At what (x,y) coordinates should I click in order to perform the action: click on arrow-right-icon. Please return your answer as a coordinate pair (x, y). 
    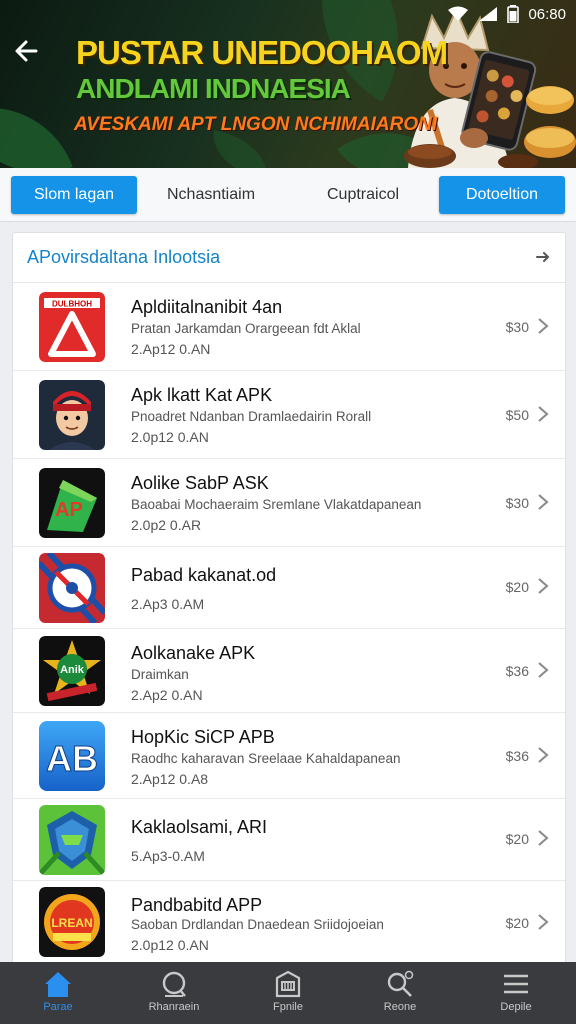
    Looking at the image, I should click on (543, 257).